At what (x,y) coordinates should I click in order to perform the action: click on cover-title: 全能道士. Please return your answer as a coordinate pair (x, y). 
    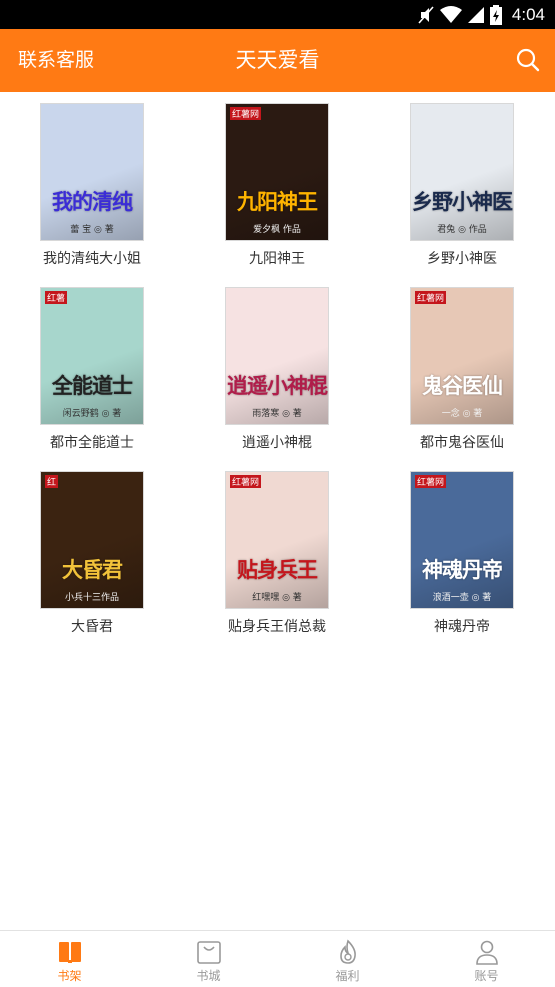
    Looking at the image, I should click on (92, 385).